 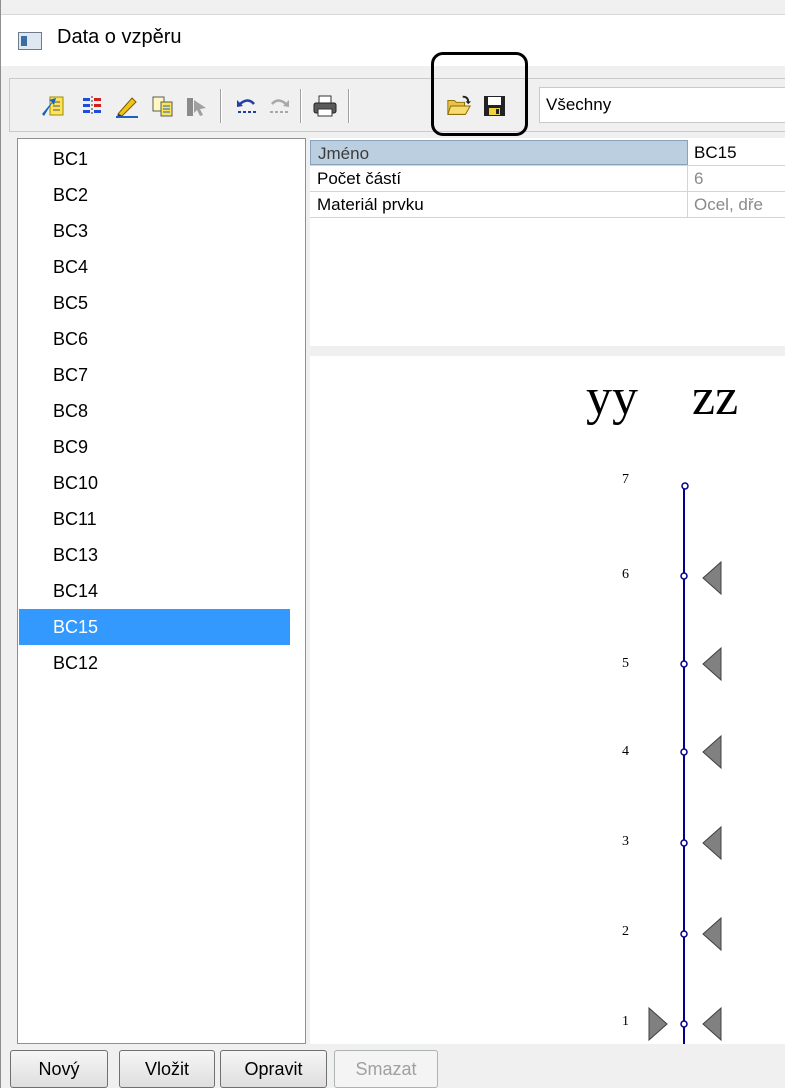 What do you see at coordinates (499, 204) in the screenshot?
I see `property-label: Materiál prvku` at bounding box center [499, 204].